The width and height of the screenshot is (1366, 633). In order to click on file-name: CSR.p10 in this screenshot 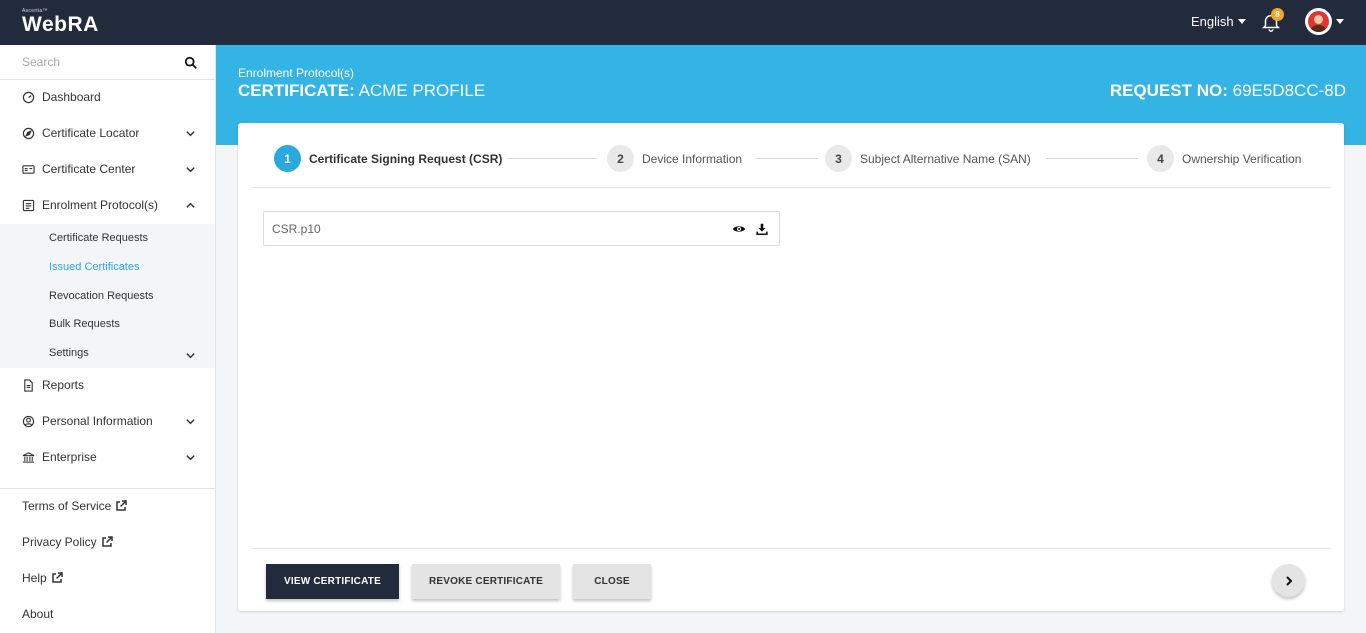, I will do `click(296, 228)`.